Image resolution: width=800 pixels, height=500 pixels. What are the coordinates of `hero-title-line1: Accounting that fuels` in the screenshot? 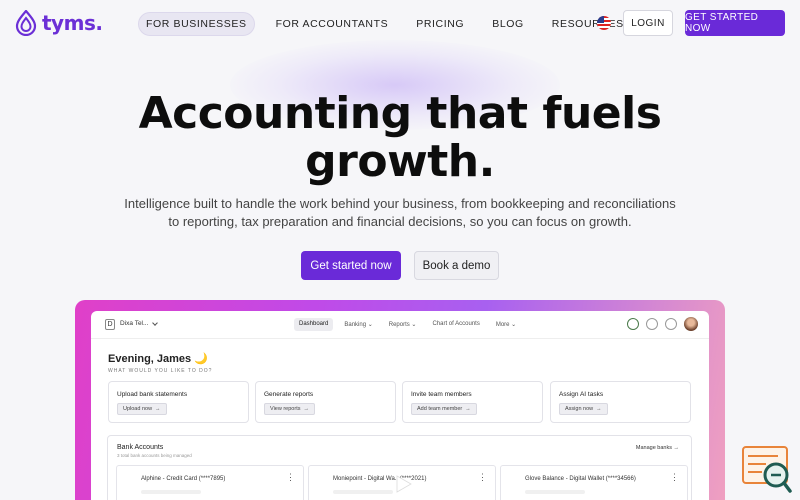 It's located at (400, 113).